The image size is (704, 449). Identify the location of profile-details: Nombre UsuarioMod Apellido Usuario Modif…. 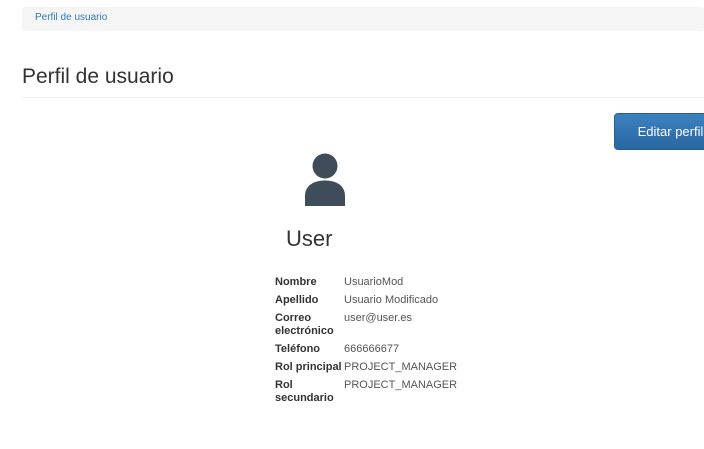
(374, 343).